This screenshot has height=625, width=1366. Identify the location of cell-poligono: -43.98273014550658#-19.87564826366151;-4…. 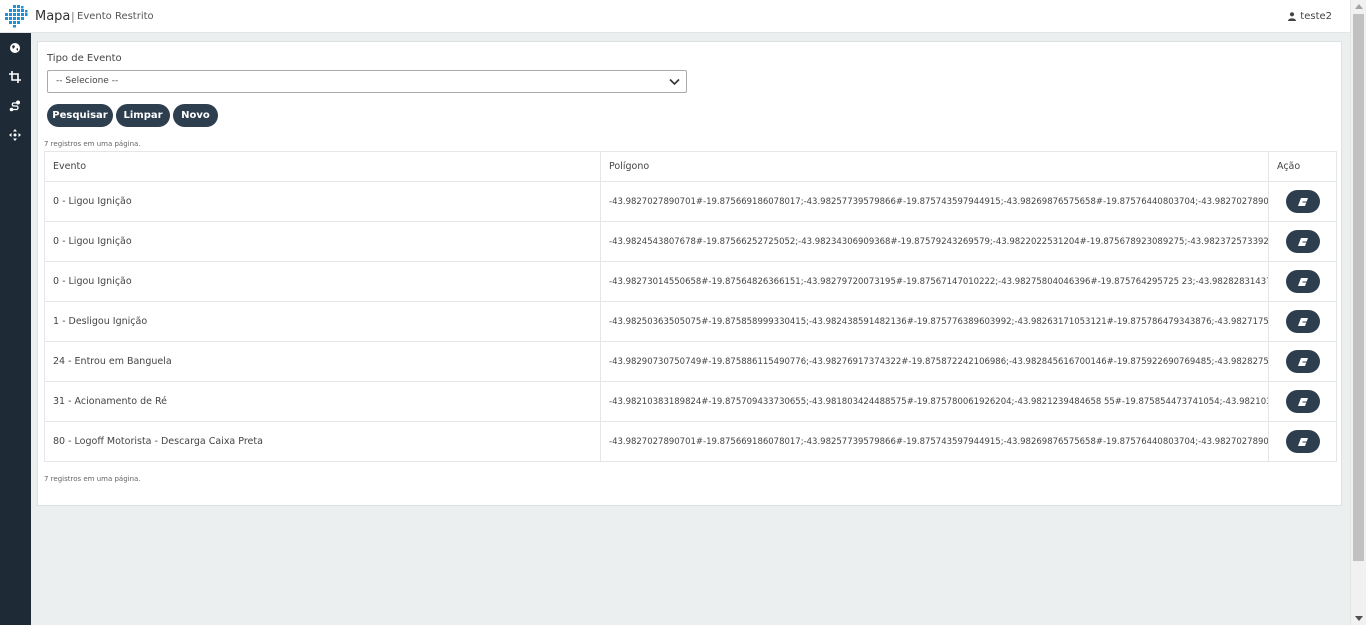
(934, 281).